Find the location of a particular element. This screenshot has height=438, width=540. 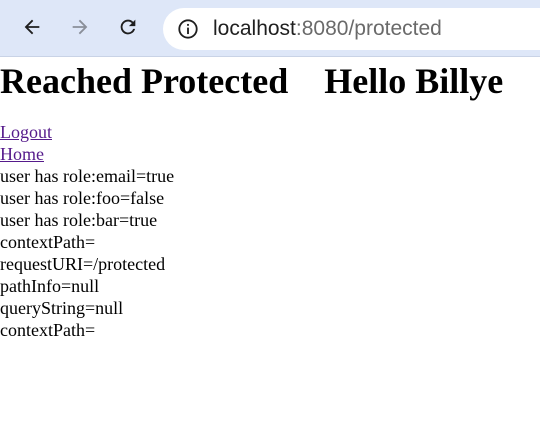

role-email-line: user has role:email=true is located at coordinates (87, 176).